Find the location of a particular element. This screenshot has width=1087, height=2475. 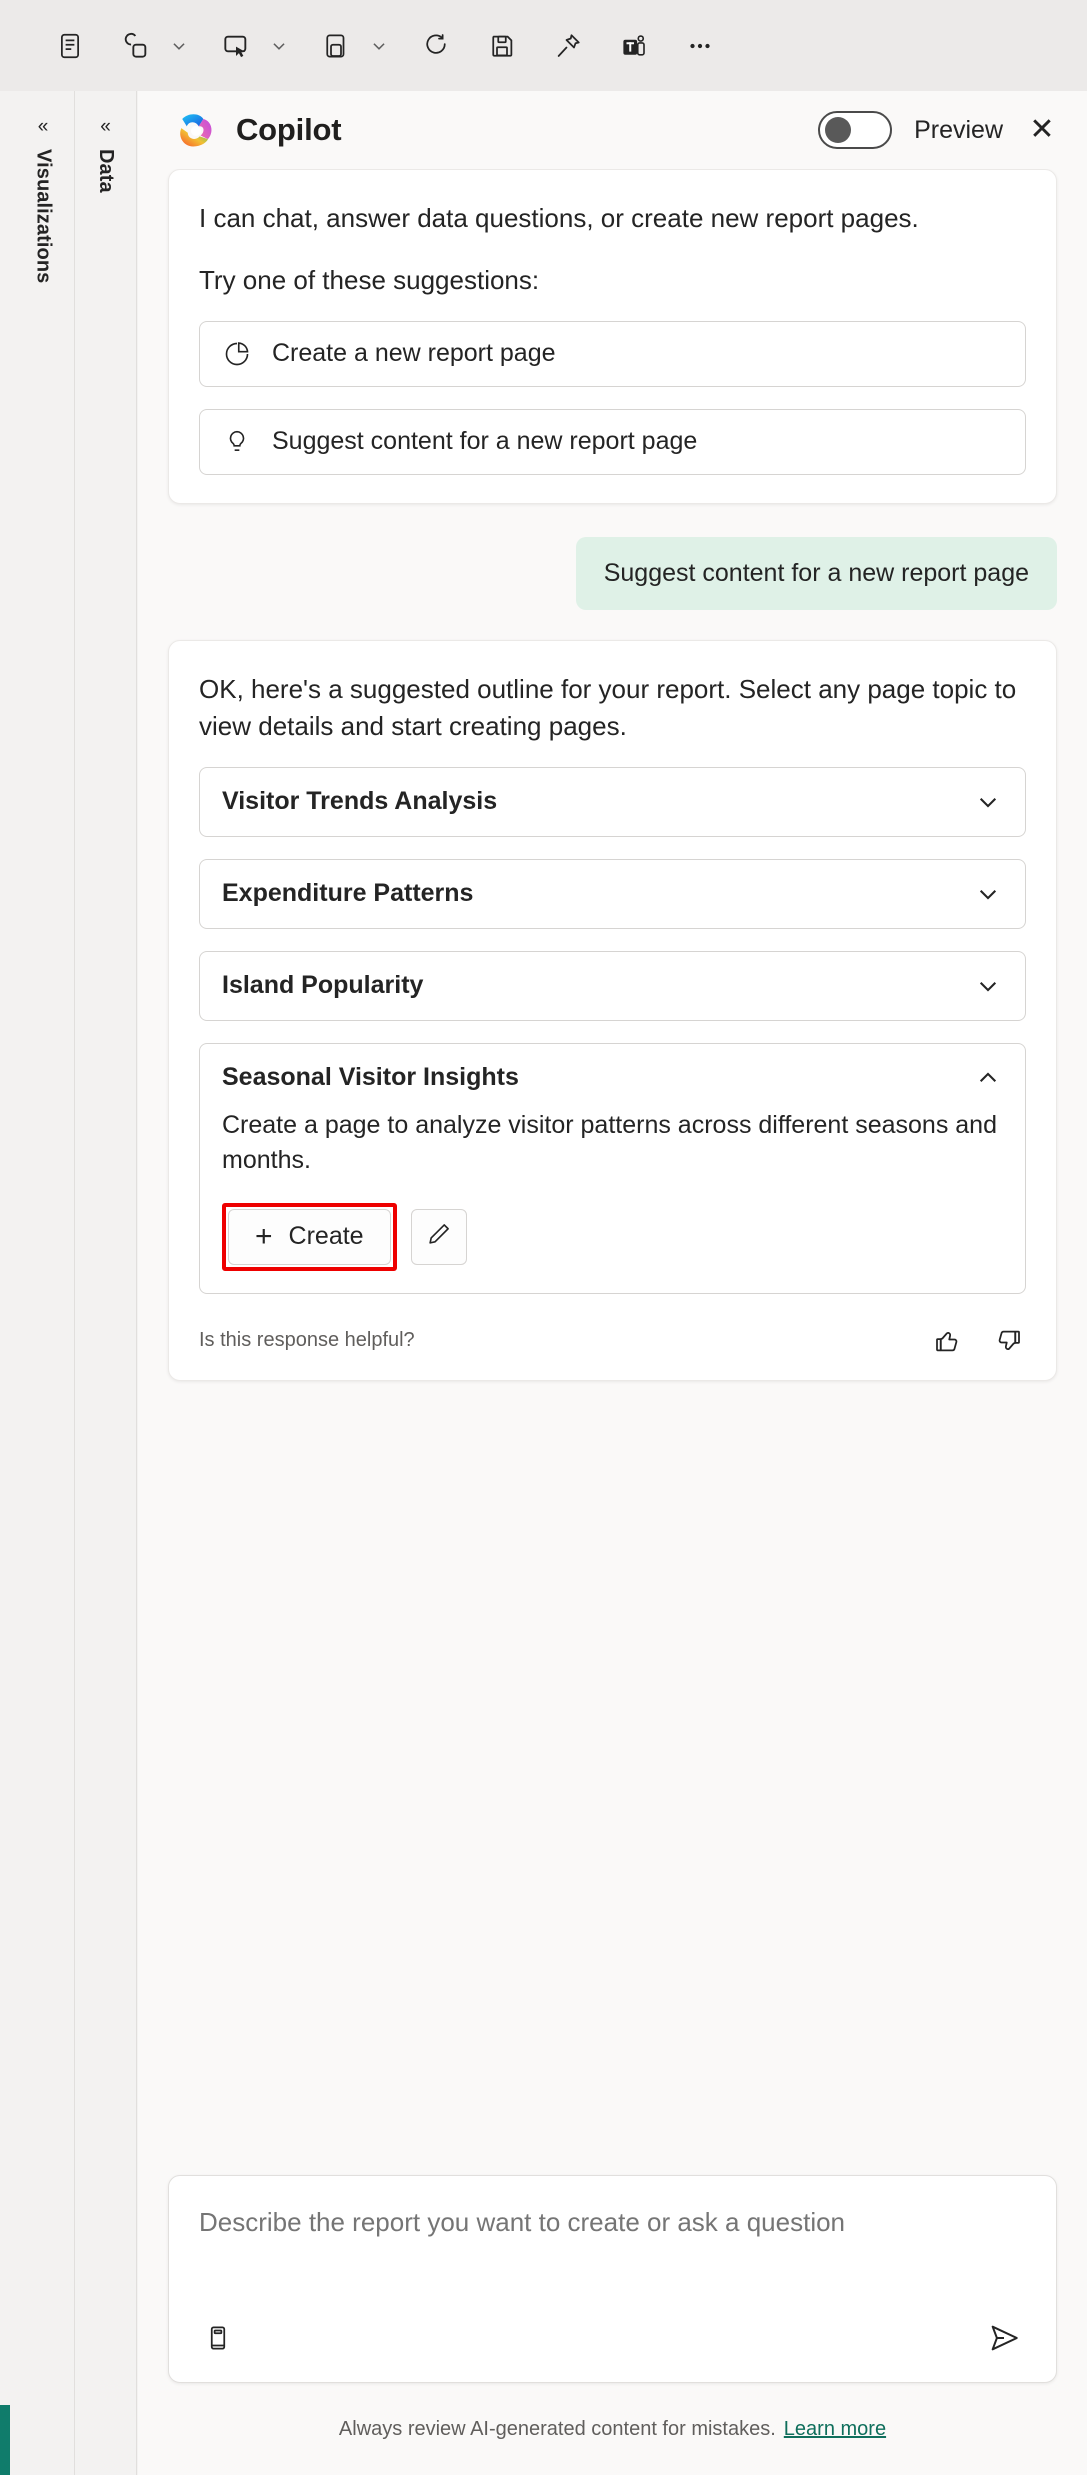

close-icon: ✕ is located at coordinates (1042, 130).